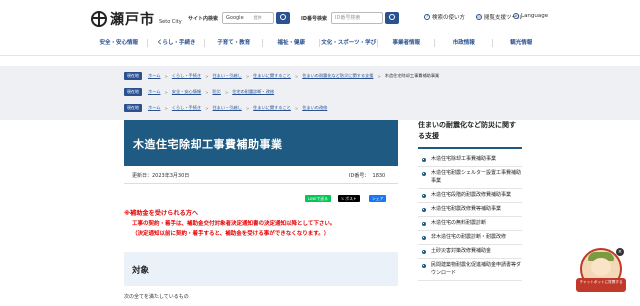  I want to click on gnav-item: 文化・スポーツ・学び, so click(349, 43).